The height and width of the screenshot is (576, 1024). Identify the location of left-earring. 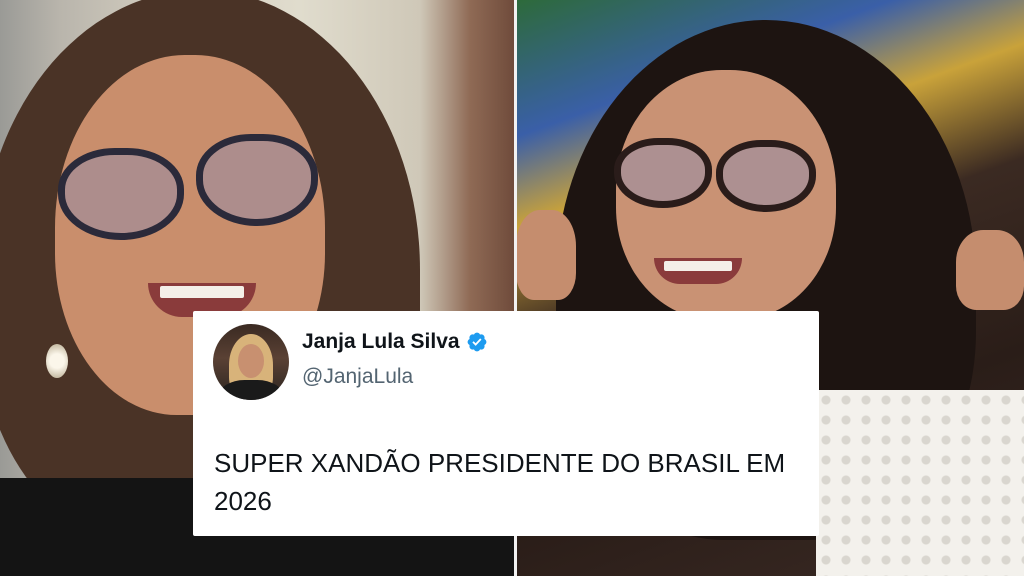
(57, 361).